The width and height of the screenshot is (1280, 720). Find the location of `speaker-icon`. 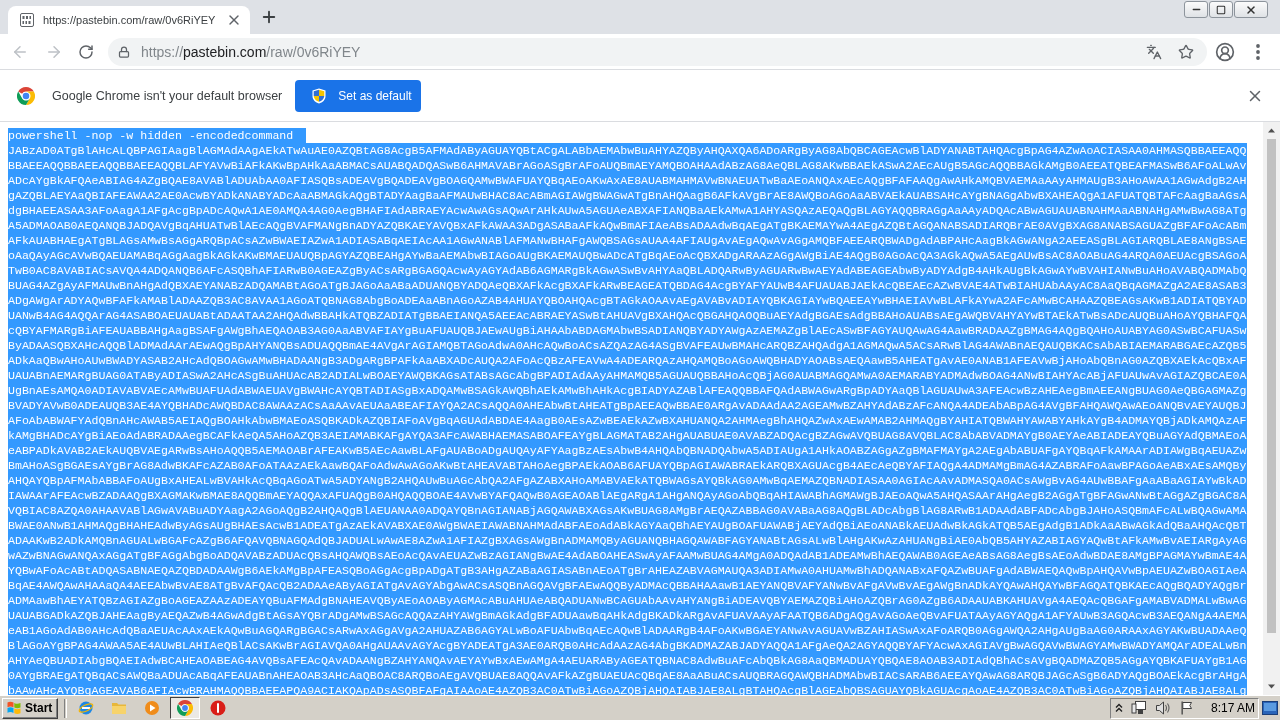

speaker-icon is located at coordinates (1162, 708).